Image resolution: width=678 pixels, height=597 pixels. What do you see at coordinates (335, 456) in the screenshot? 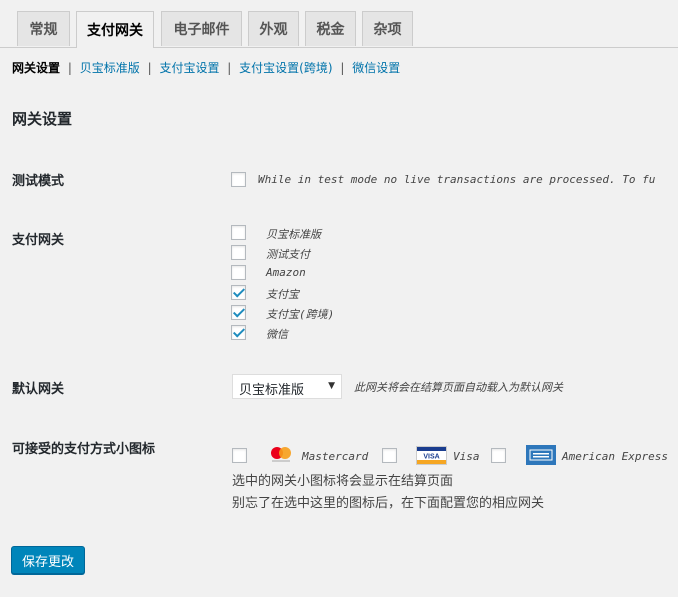
I see `mastercard-label: Mastercard` at bounding box center [335, 456].